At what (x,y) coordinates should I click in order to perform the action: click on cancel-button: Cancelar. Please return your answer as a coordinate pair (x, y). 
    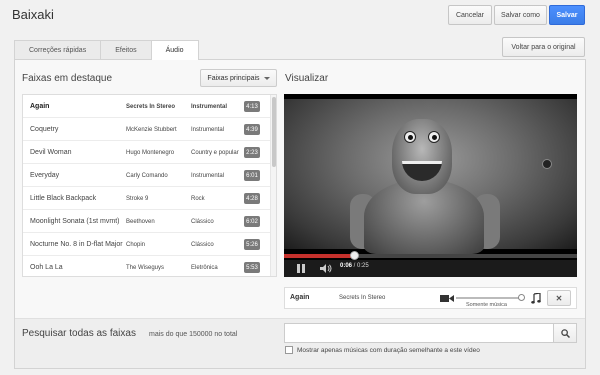
    Looking at the image, I should click on (470, 15).